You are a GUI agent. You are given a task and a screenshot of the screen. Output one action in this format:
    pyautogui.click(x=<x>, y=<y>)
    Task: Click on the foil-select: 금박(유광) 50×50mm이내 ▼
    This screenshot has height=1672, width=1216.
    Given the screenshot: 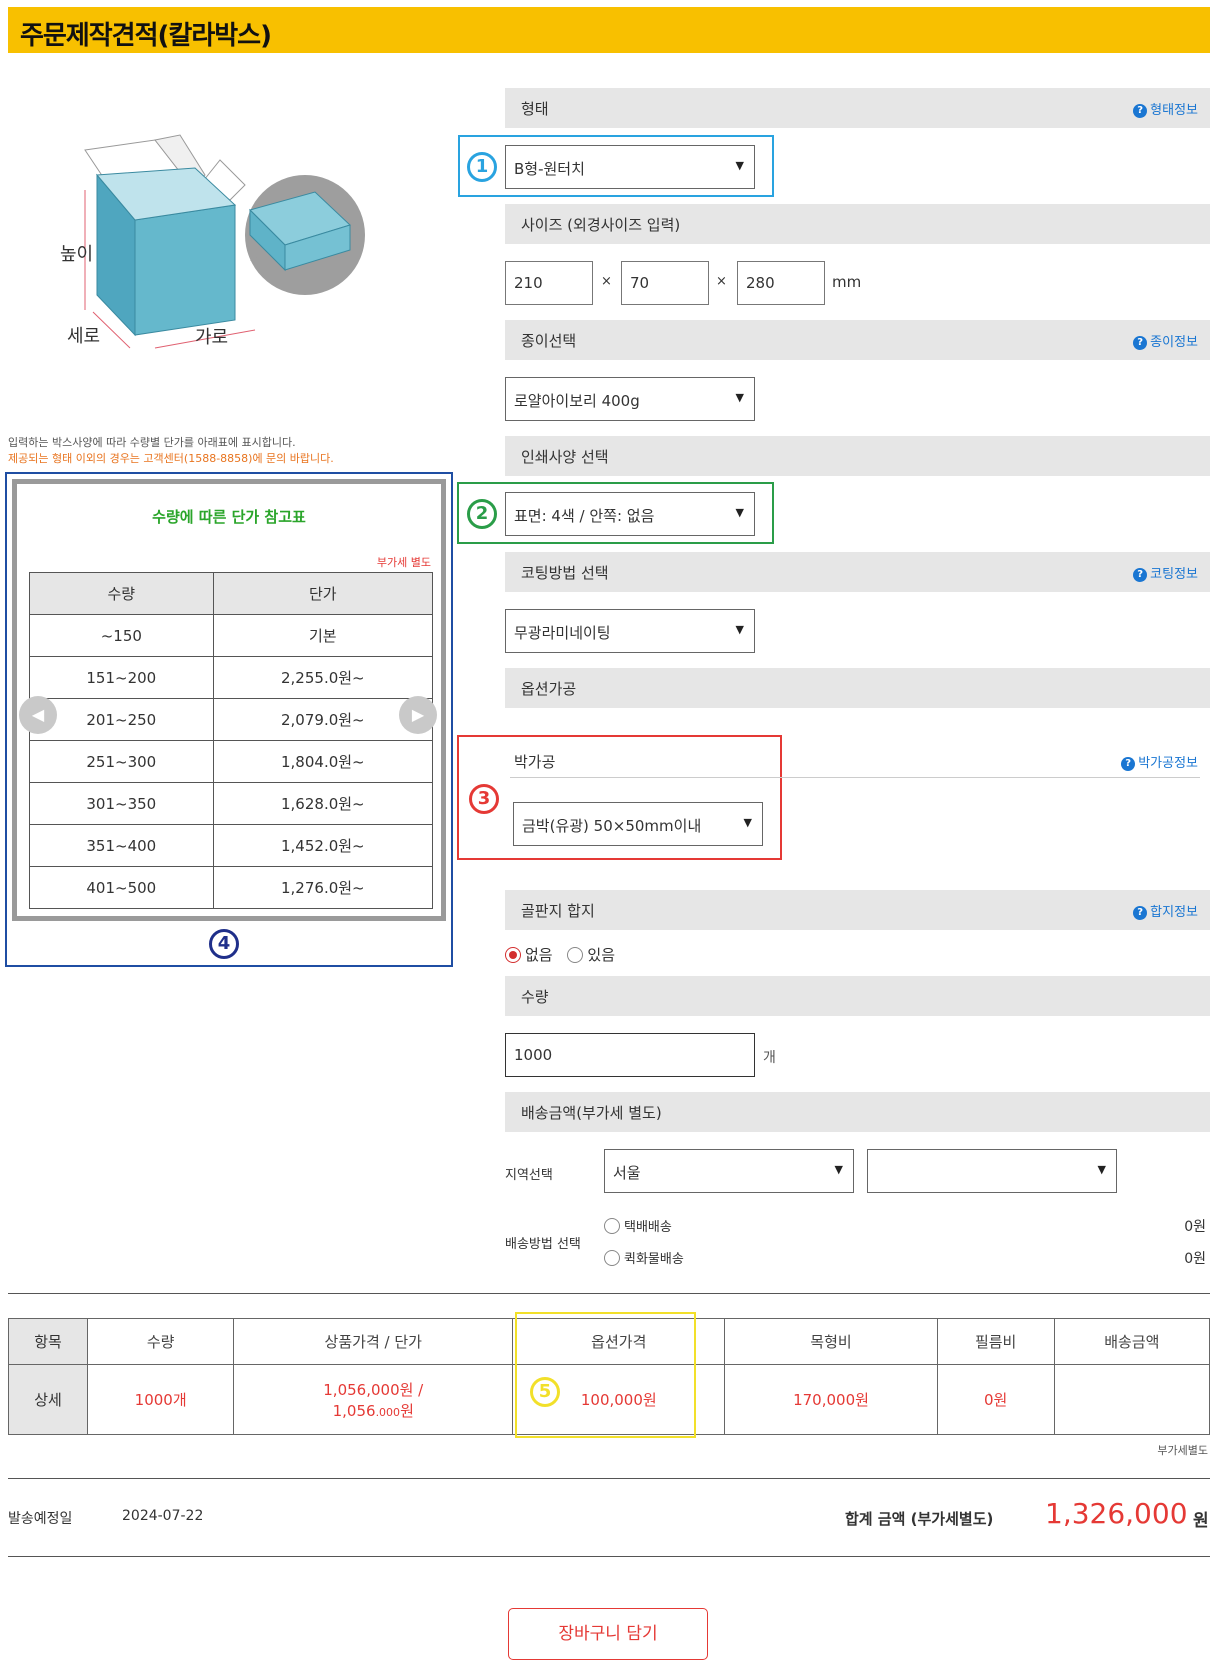 What is the action you would take?
    pyautogui.click(x=638, y=824)
    